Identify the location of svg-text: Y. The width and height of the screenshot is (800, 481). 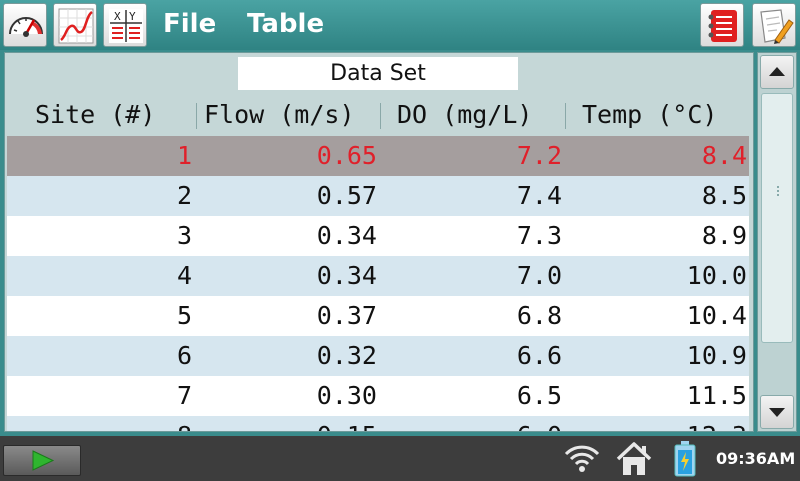
(132, 16).